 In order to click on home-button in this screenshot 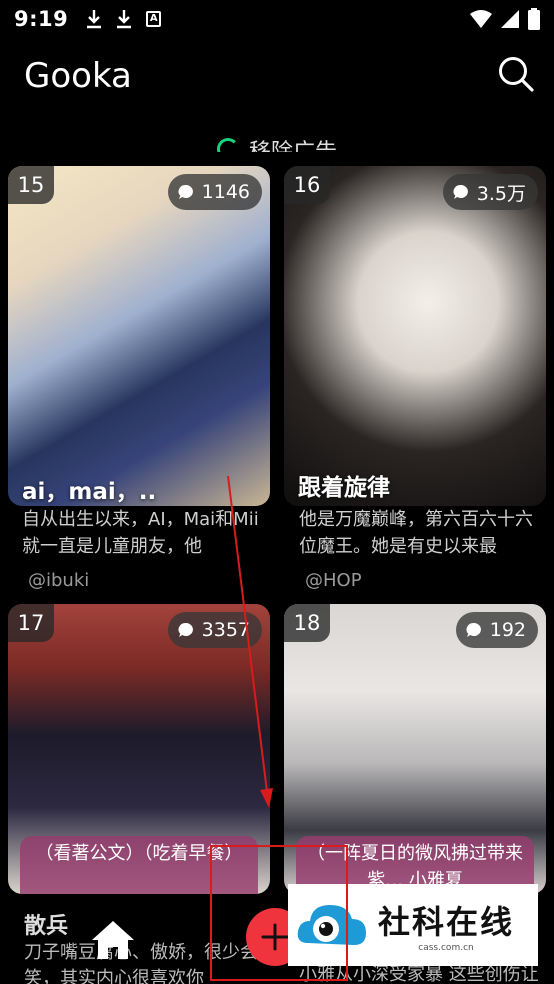, I will do `click(113, 940)`.